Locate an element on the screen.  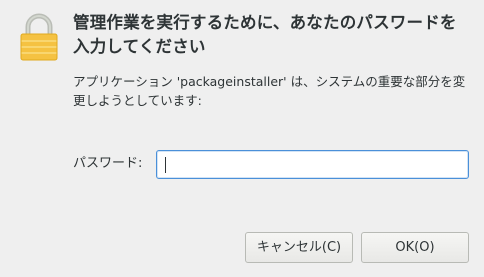
password-input is located at coordinates (312, 164).